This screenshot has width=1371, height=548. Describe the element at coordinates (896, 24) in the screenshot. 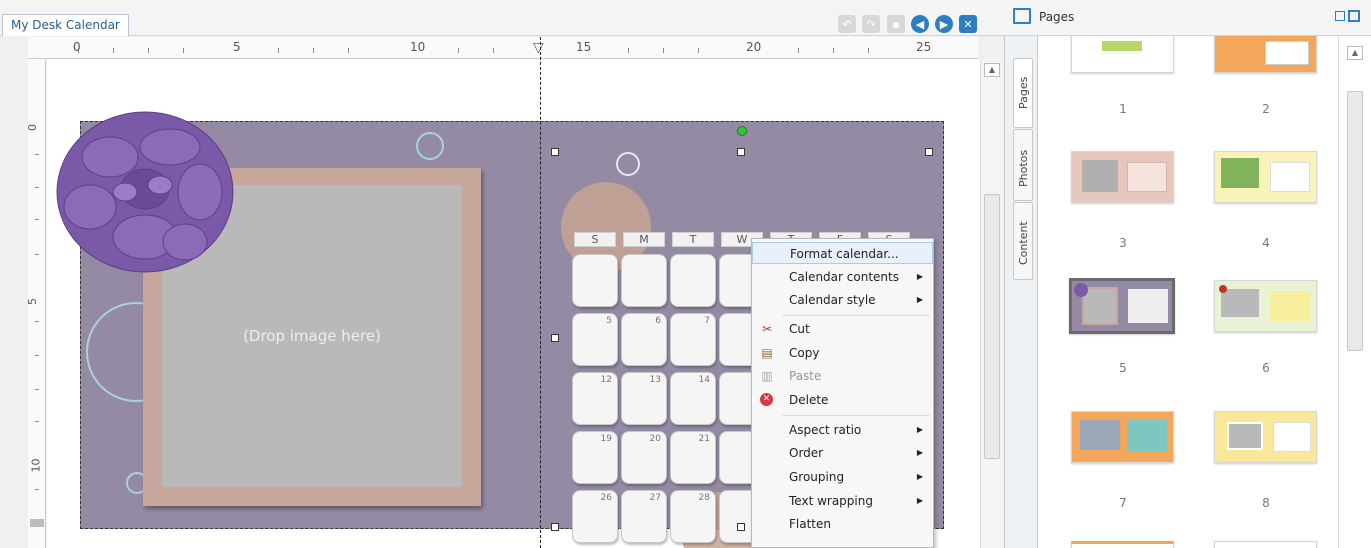

I see `save-icon: ▪` at that location.